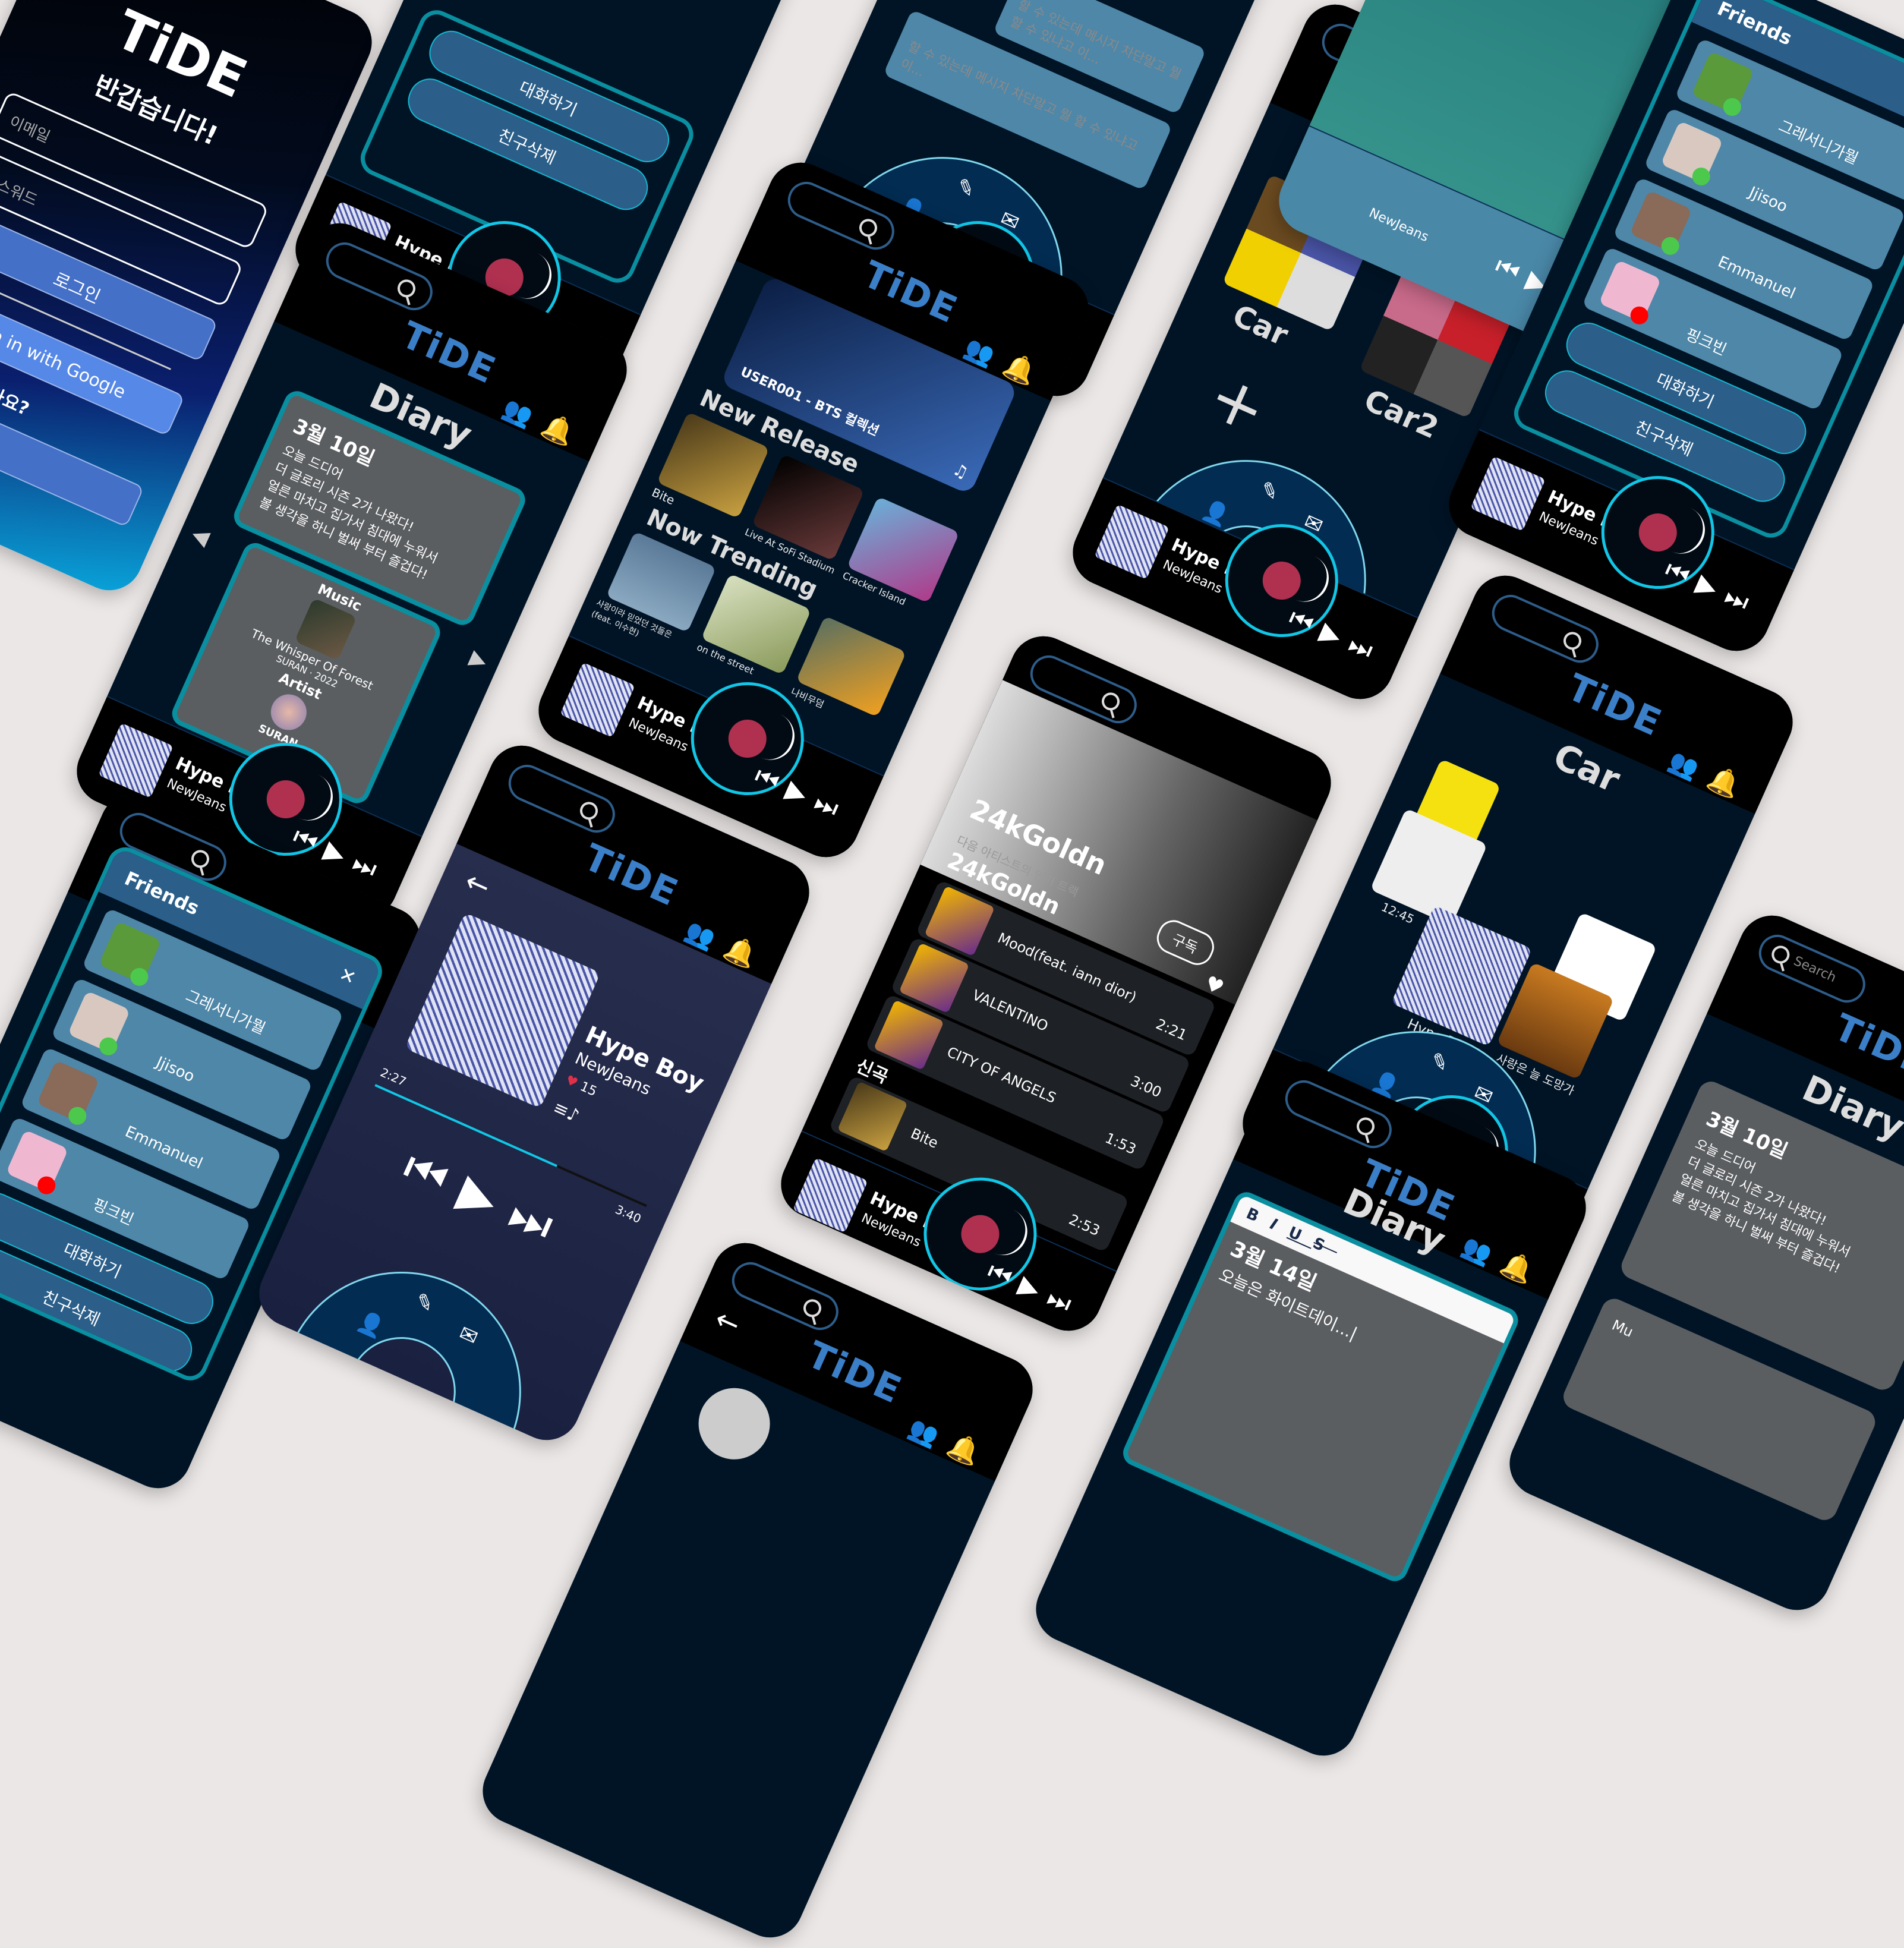 The image size is (1904, 1948). What do you see at coordinates (1622, 1328) in the screenshot?
I see `music-label: Mu` at bounding box center [1622, 1328].